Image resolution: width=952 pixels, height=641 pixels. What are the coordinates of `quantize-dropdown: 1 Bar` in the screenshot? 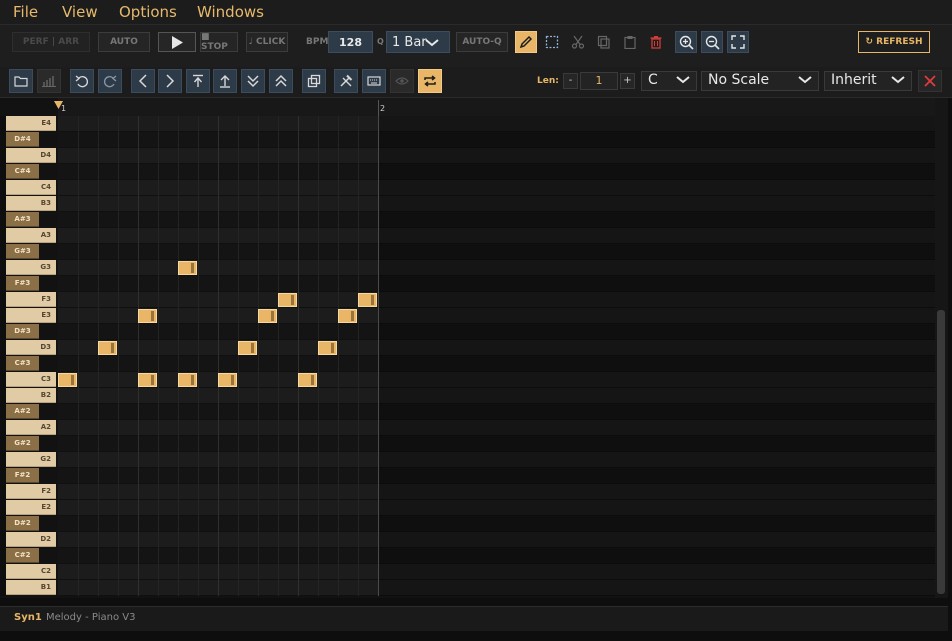 It's located at (418, 42).